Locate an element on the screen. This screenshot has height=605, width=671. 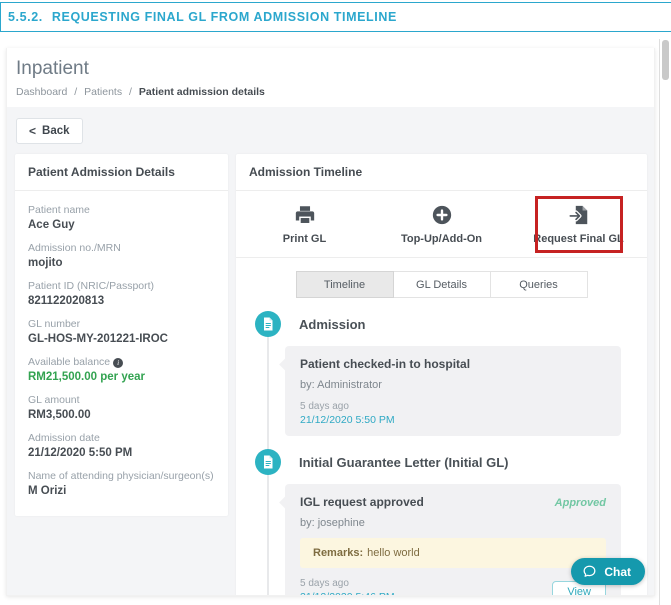
tab-gl-details: GL Details is located at coordinates (441, 284).